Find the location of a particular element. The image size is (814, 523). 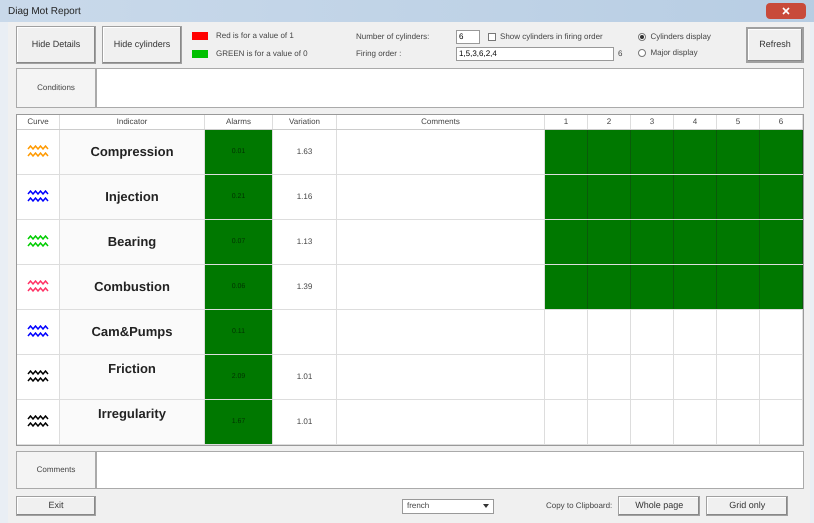

column-header: Comments is located at coordinates (441, 122).